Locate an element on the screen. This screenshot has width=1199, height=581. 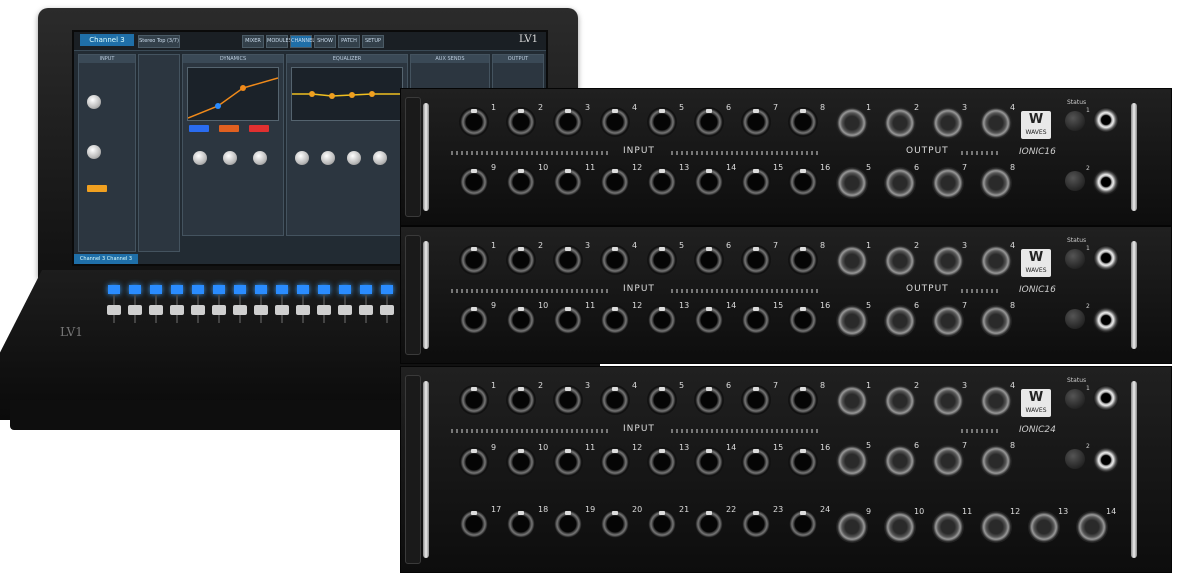
status-label: Status is located at coordinates (1077, 102).